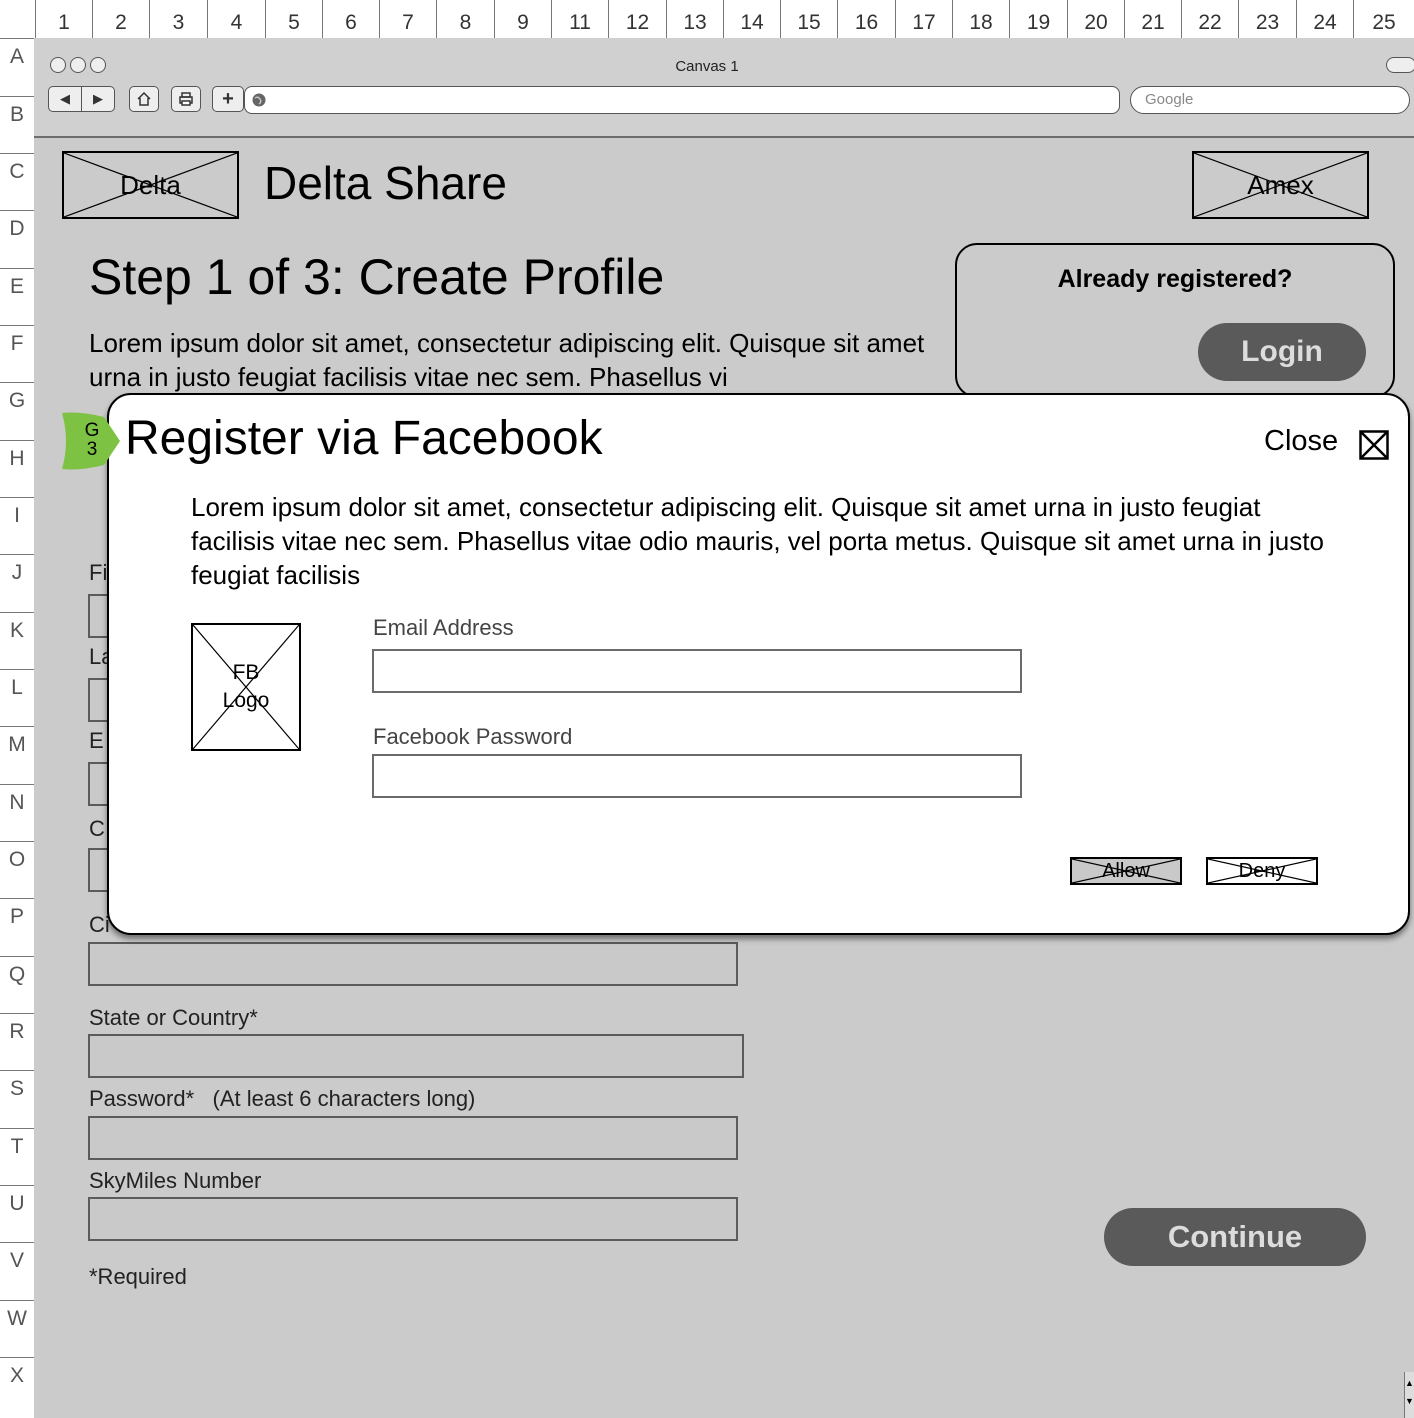  Describe the element at coordinates (17, 296) in the screenshot. I see `ruler-row: E` at that location.